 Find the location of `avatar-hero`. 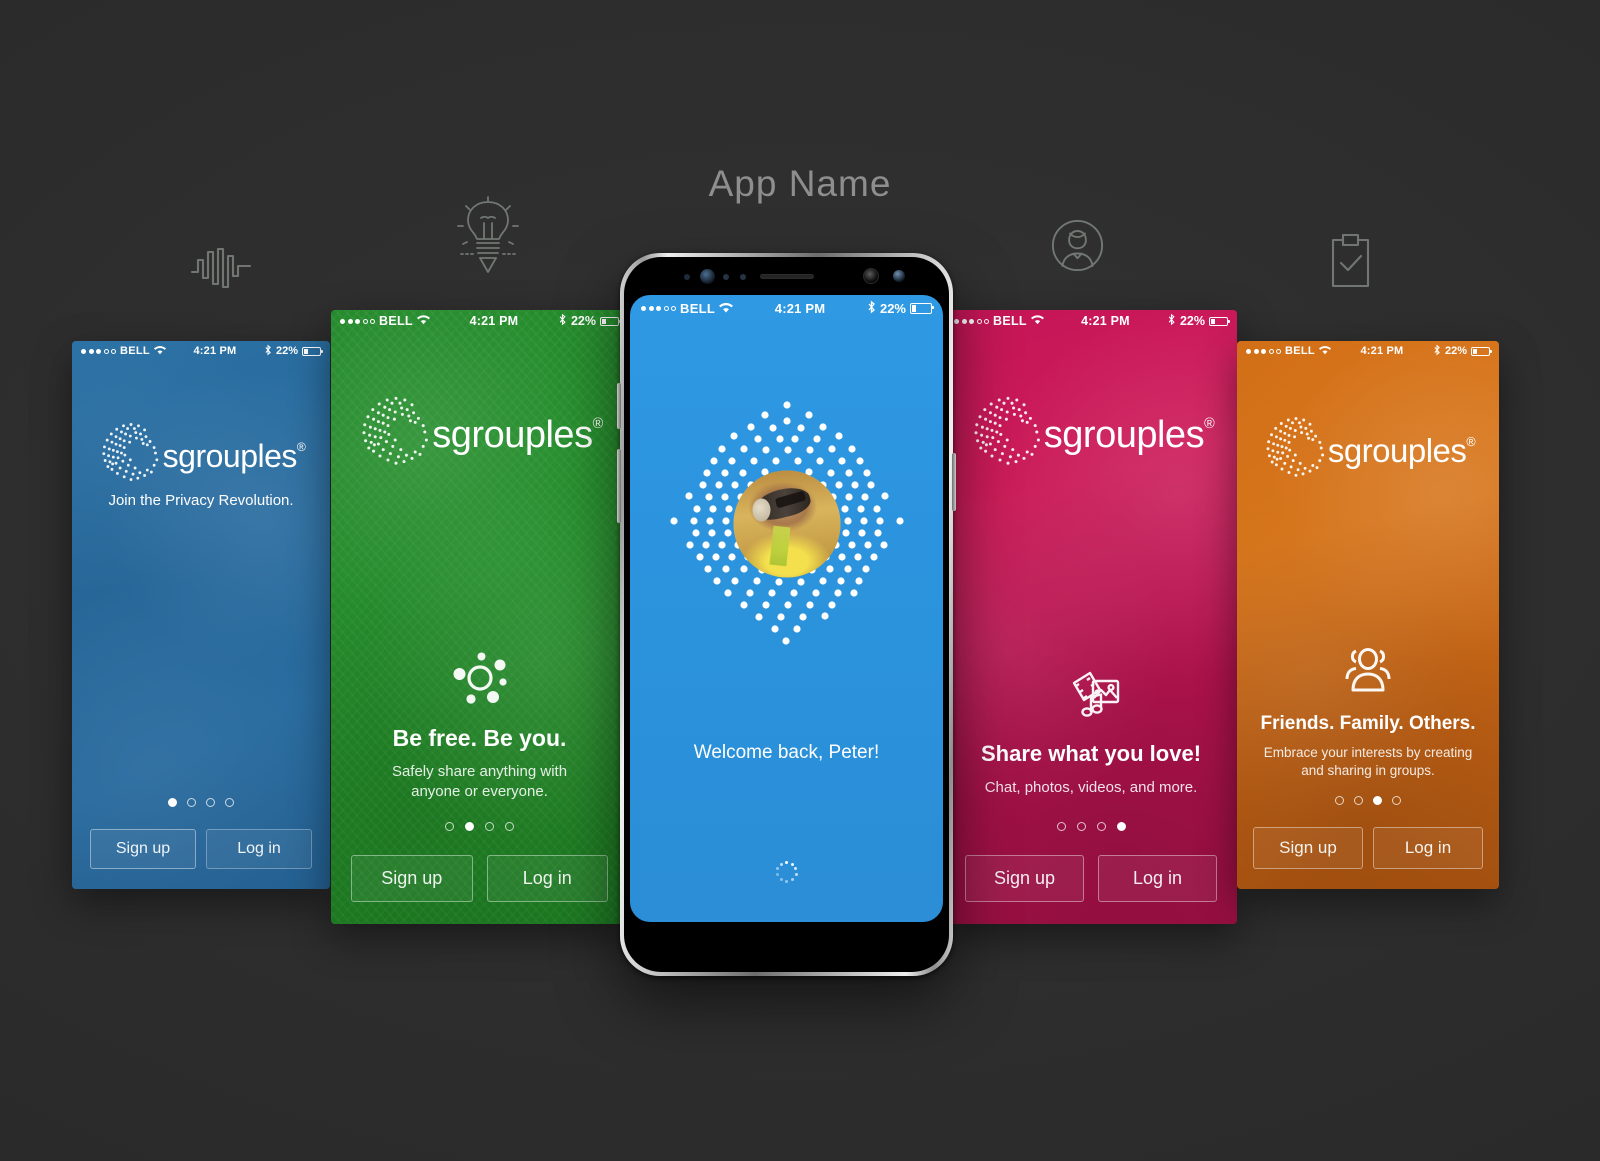

avatar-hero is located at coordinates (786, 524).